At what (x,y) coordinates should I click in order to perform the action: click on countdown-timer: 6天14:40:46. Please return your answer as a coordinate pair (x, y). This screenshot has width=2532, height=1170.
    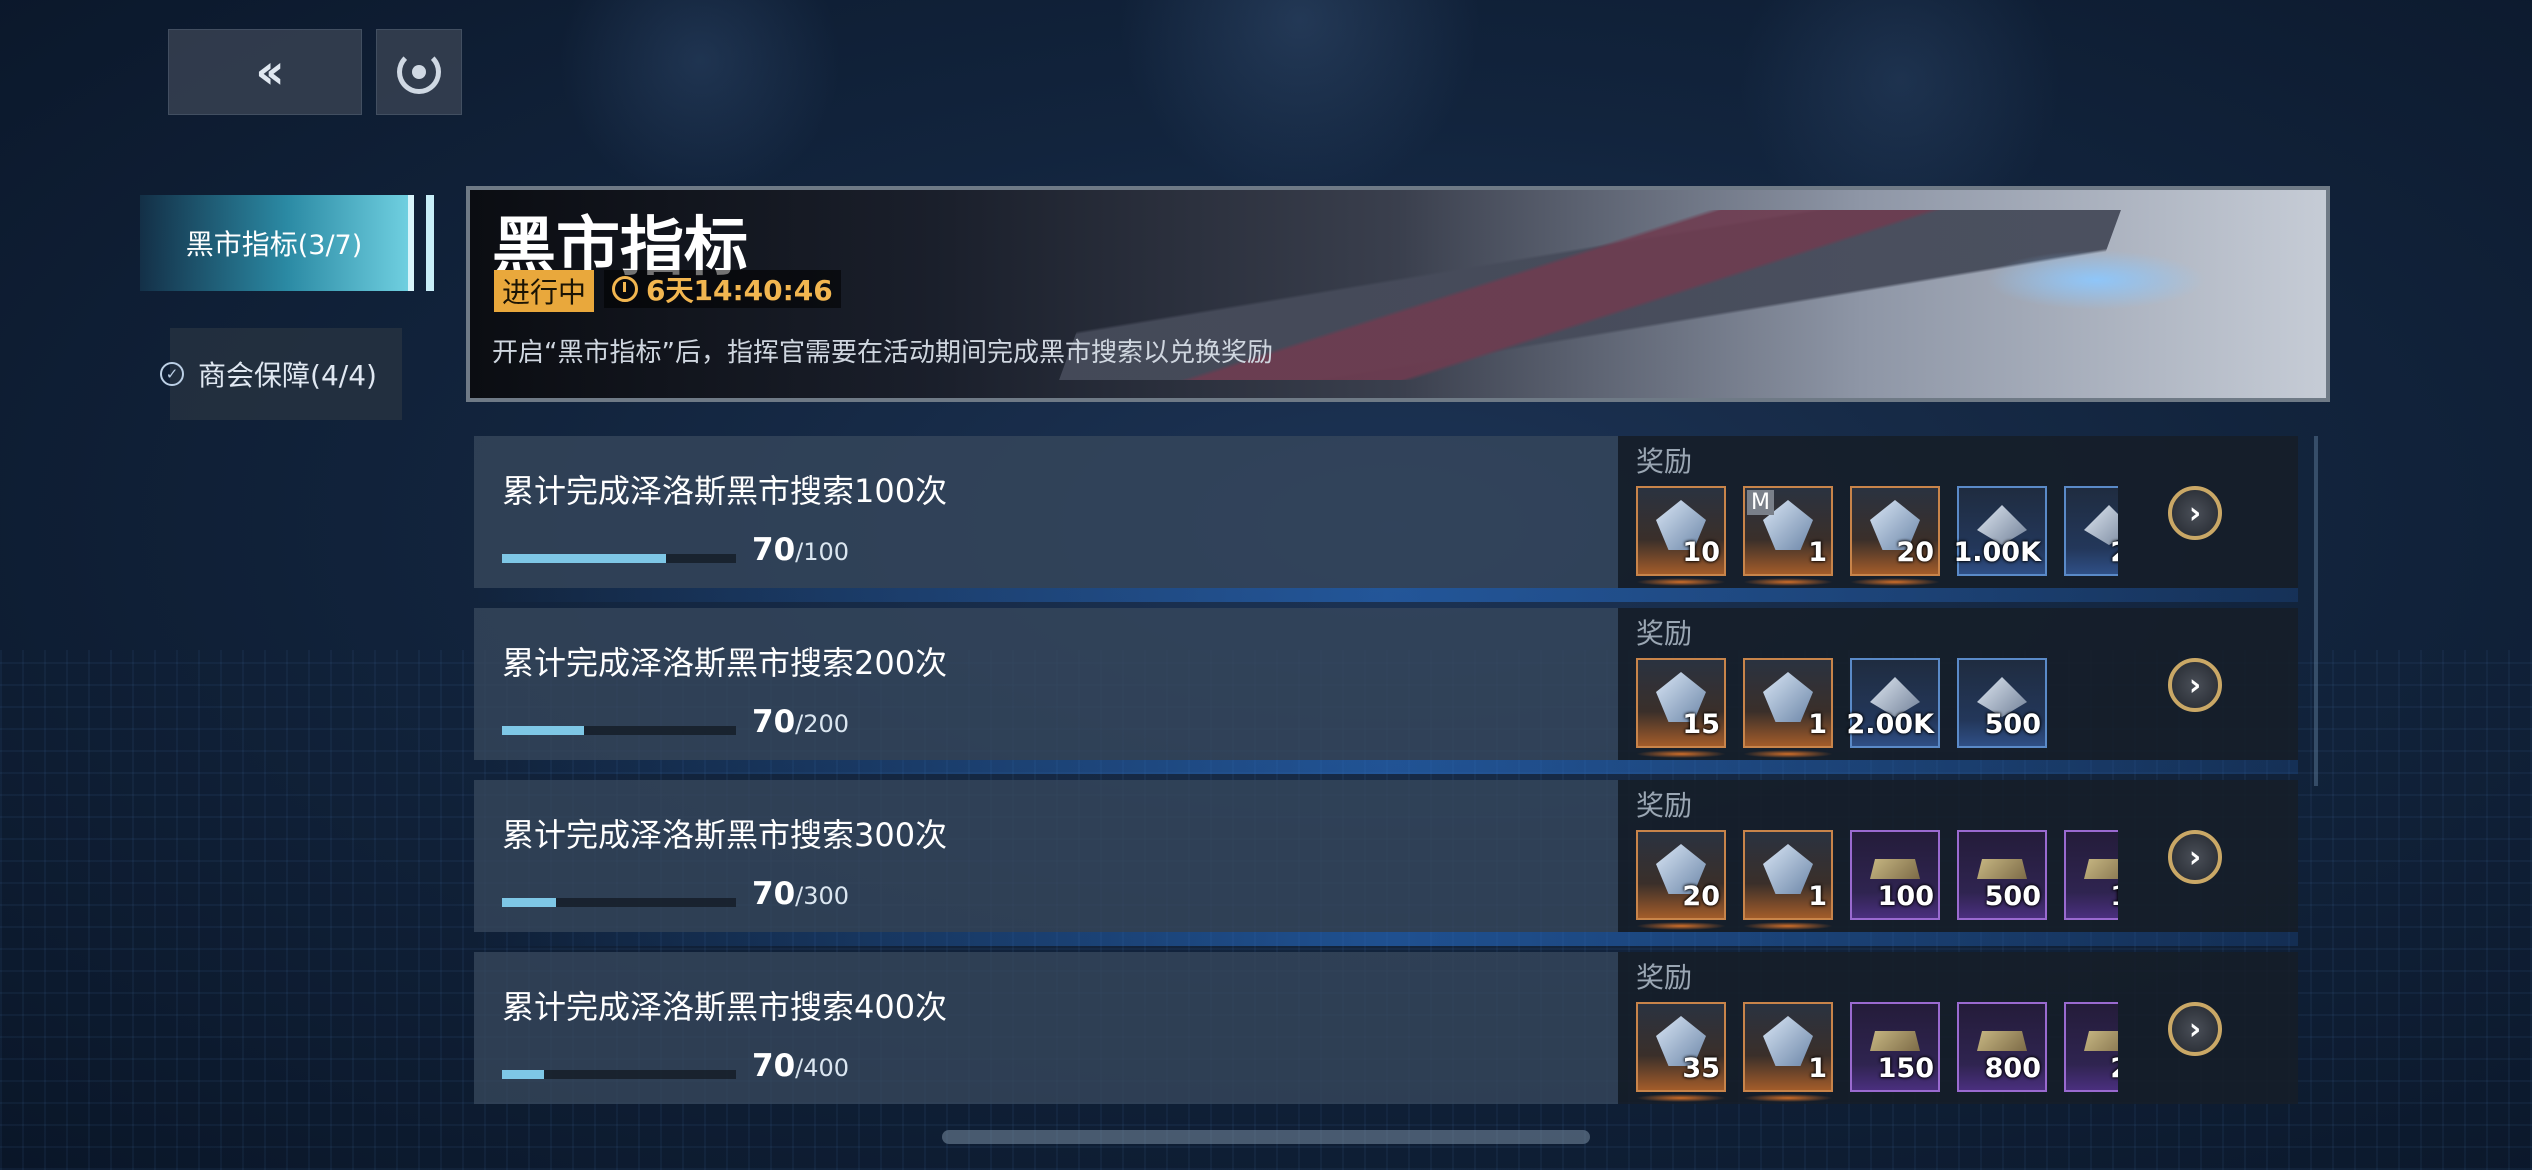
    Looking at the image, I should click on (722, 289).